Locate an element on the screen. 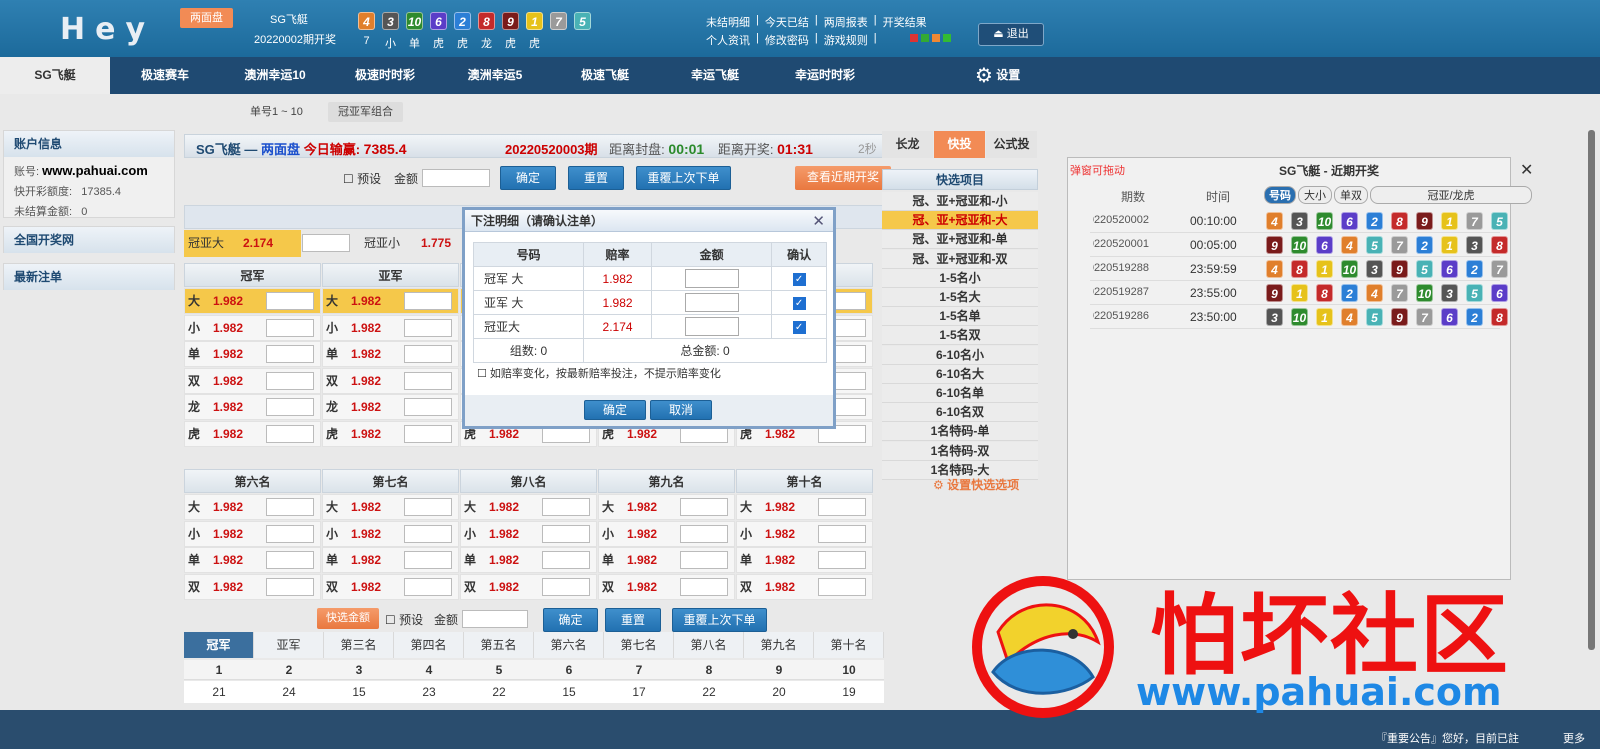 Image resolution: width=1600 pixels, height=749 pixels. repeat-last-button: 重覆上次下单 is located at coordinates (683, 178).